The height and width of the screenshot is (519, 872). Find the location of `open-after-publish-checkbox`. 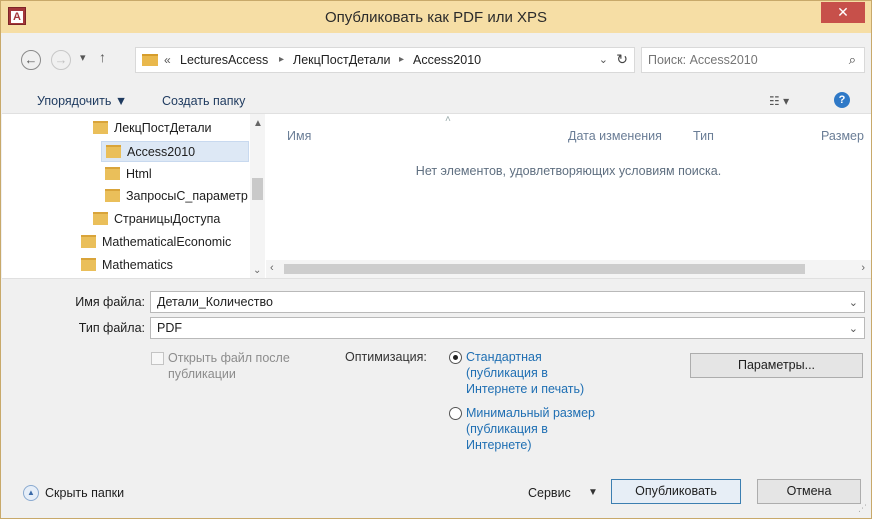

open-after-publish-checkbox is located at coordinates (157, 358).